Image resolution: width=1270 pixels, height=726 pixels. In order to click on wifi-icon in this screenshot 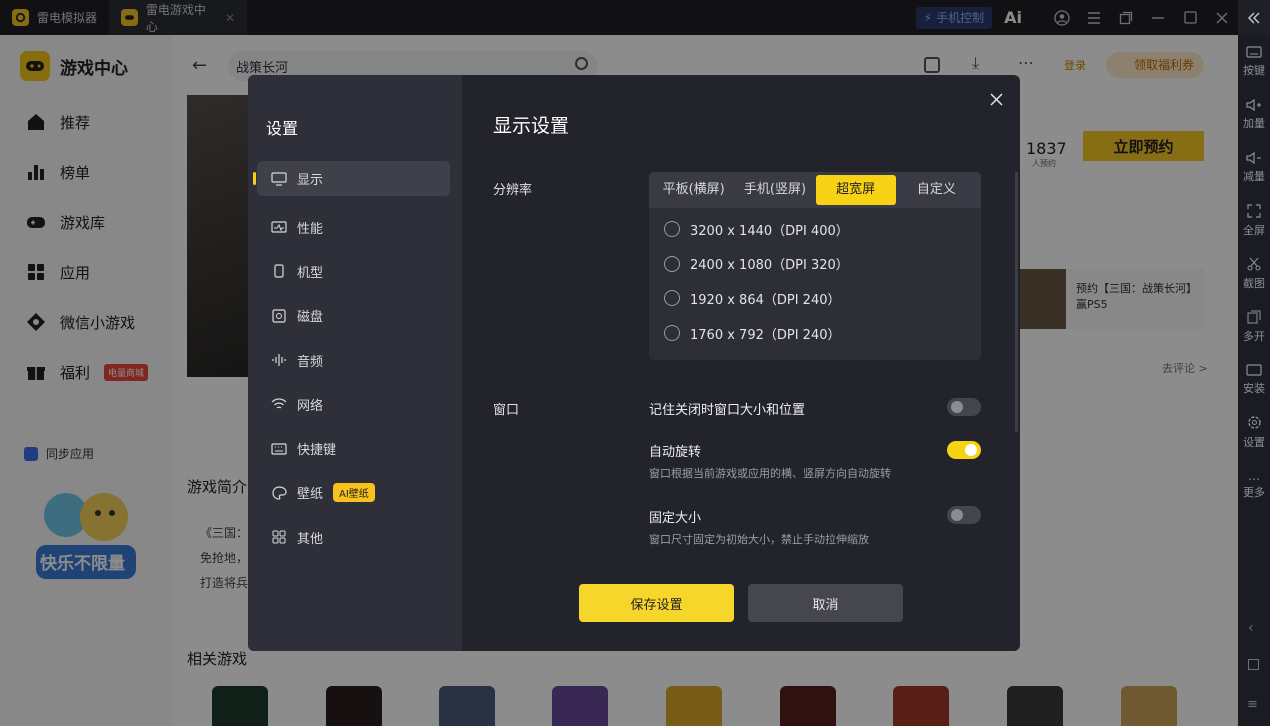, I will do `click(279, 403)`.